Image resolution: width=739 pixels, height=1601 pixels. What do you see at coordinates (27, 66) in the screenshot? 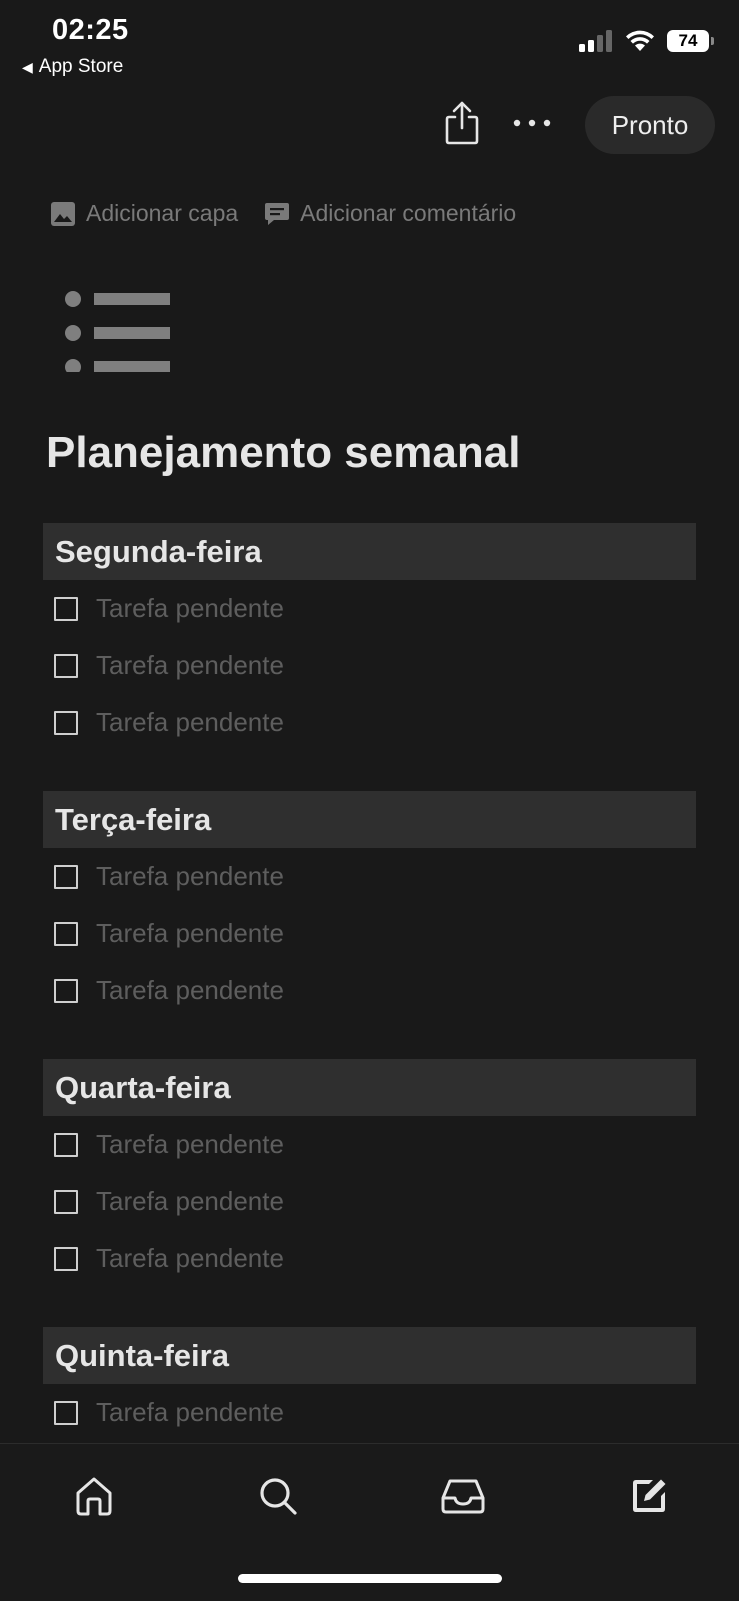
I see `back-triangle-icon: ◀` at bounding box center [27, 66].